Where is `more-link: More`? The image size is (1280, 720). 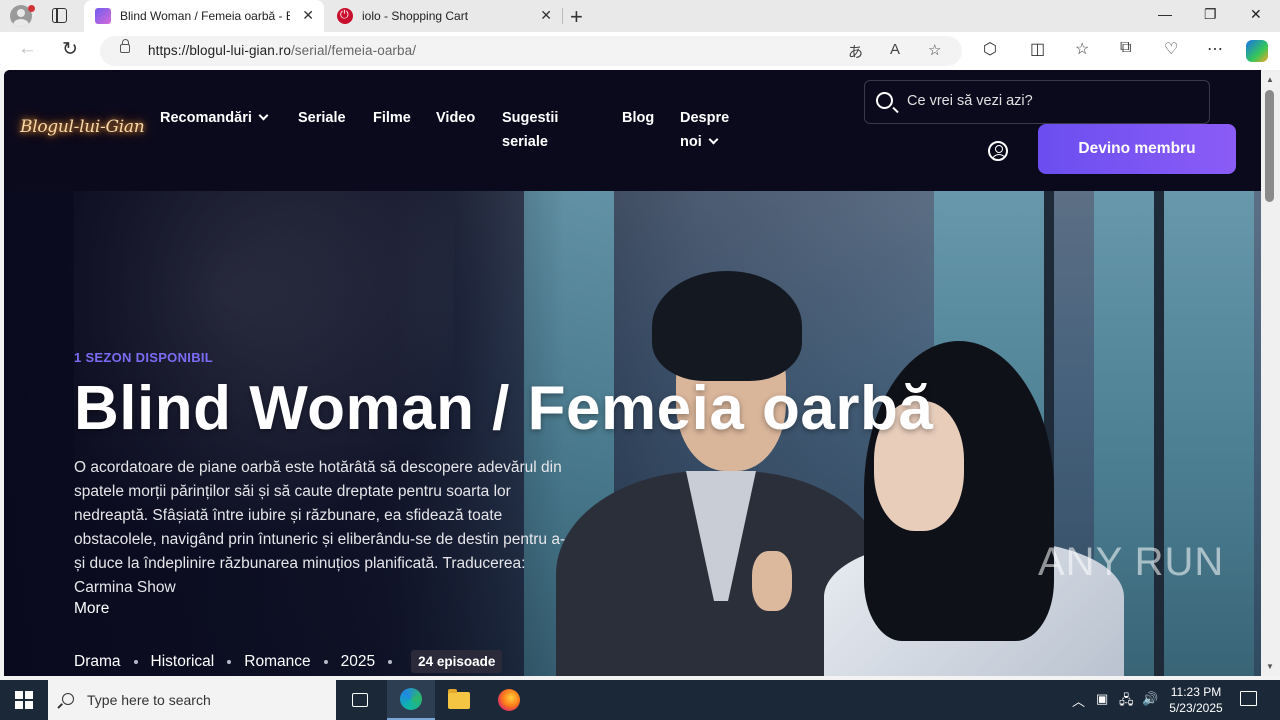 more-link: More is located at coordinates (91, 609).